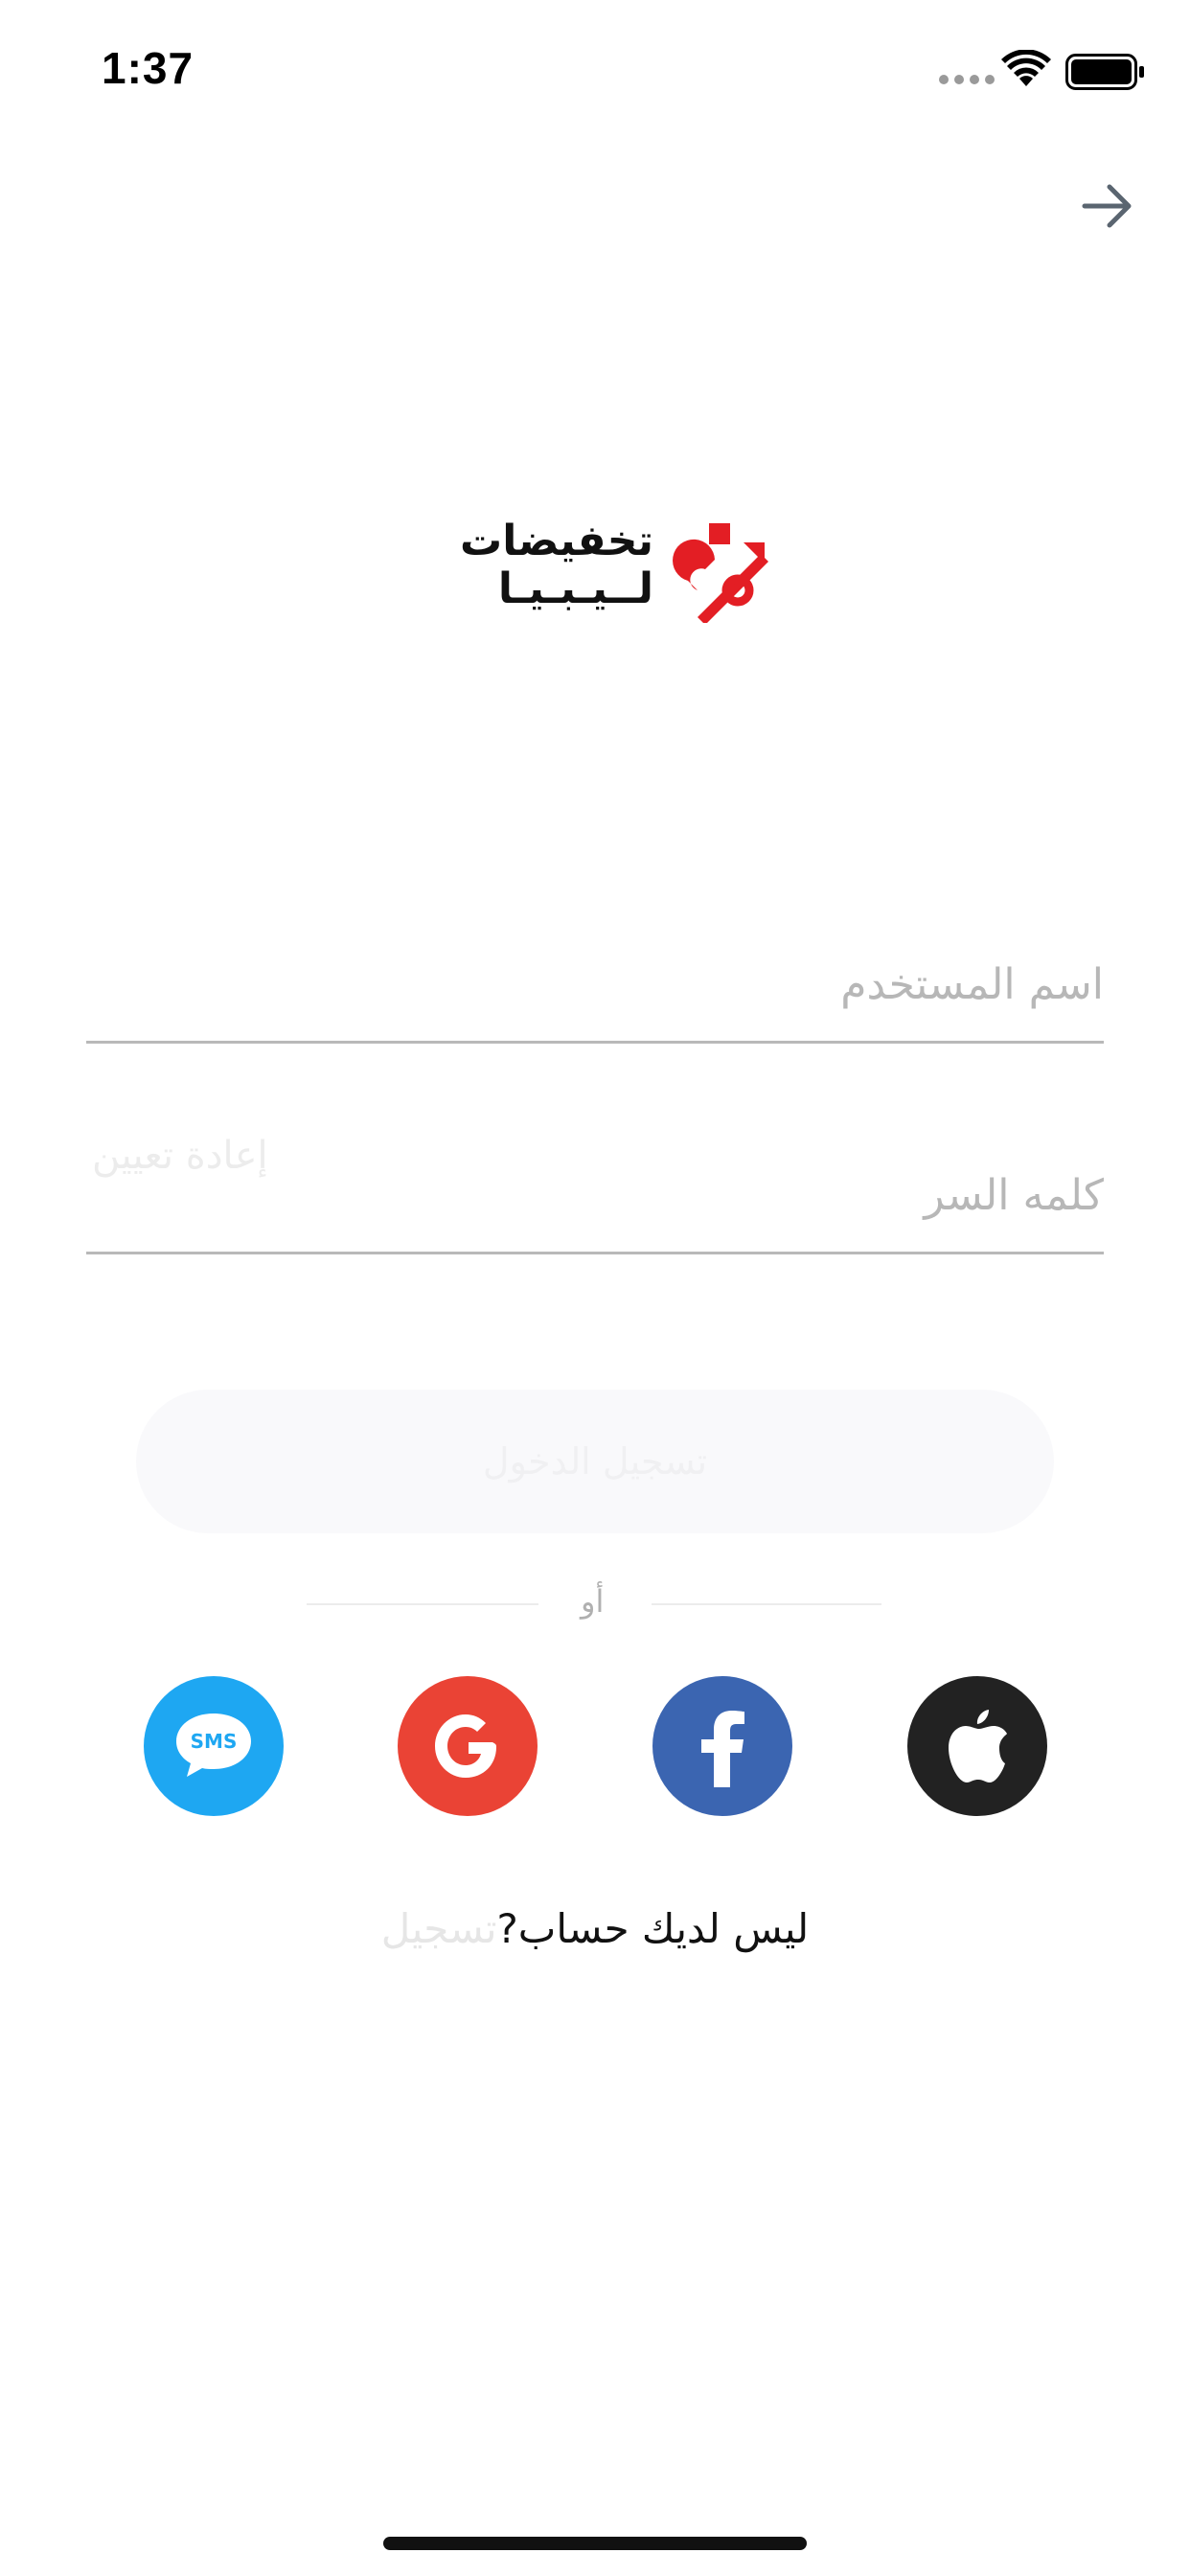 The width and height of the screenshot is (1190, 2576). I want to click on sms-login-button: SMS, so click(214, 1746).